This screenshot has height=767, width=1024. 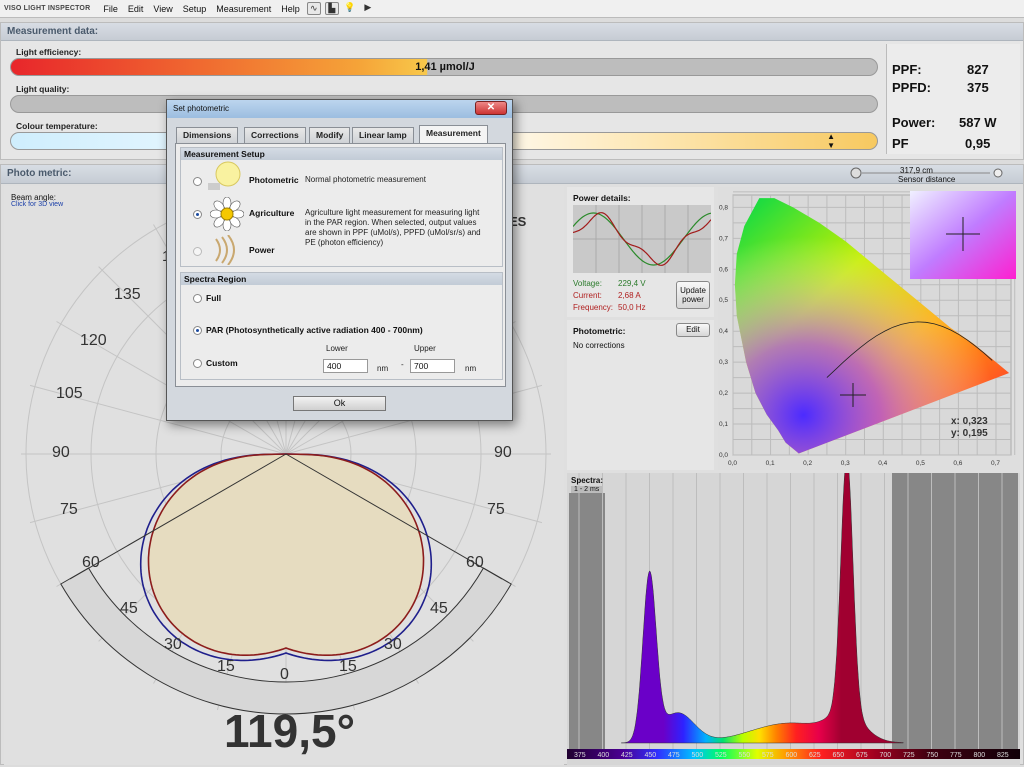 I want to click on beam-angle-value: 119,5°, so click(x=289, y=731).